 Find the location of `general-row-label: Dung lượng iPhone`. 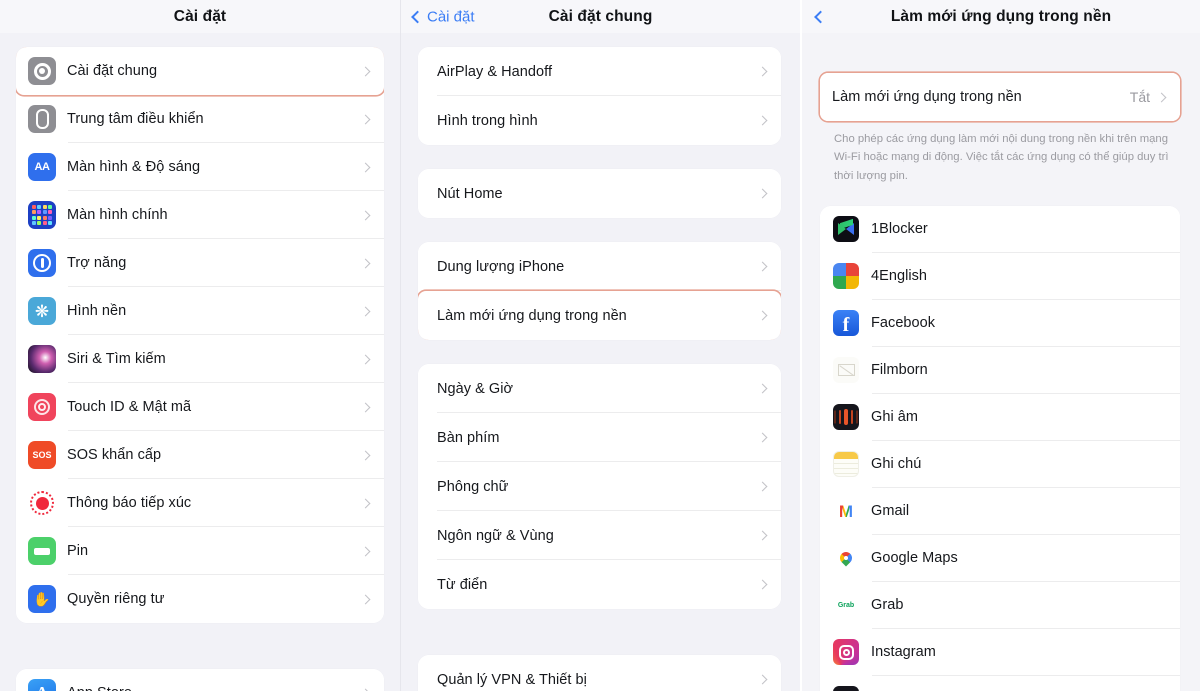

general-row-label: Dung lượng iPhone is located at coordinates (501, 266).